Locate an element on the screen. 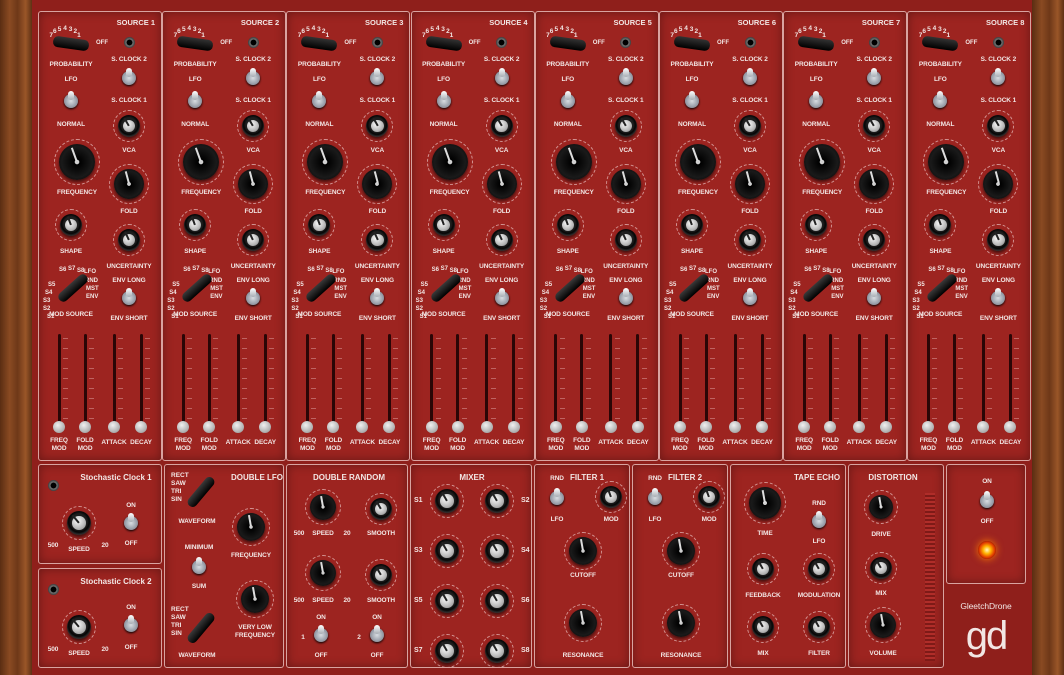  random1-power-toggle is located at coordinates (321, 633).